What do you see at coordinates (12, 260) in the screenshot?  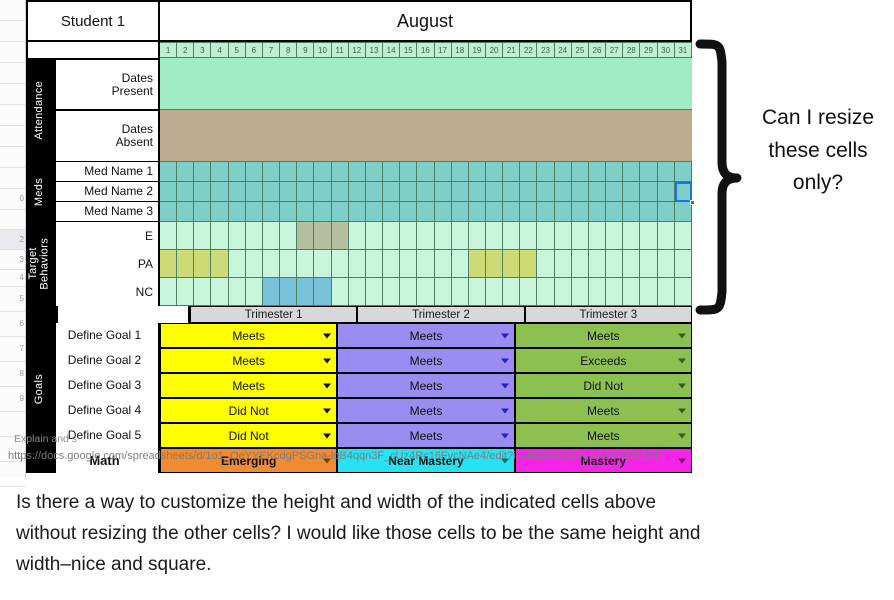 I see `gutter-row-number: 3` at bounding box center [12, 260].